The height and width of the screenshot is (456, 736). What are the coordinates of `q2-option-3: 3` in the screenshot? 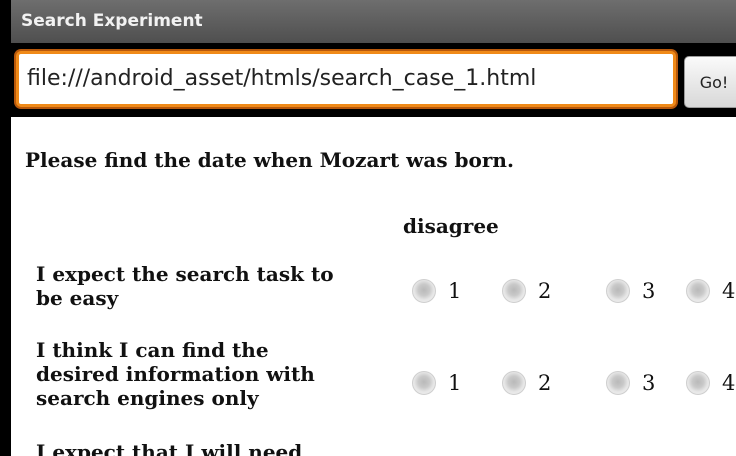 It's located at (630, 383).